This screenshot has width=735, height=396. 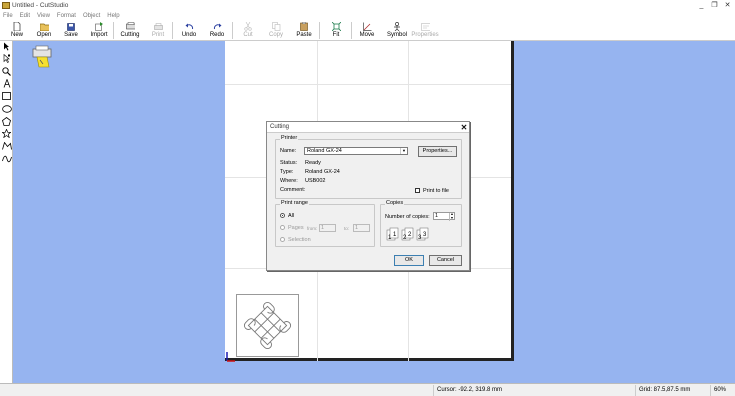 I want to click on range-selection-radio, so click(x=282, y=239).